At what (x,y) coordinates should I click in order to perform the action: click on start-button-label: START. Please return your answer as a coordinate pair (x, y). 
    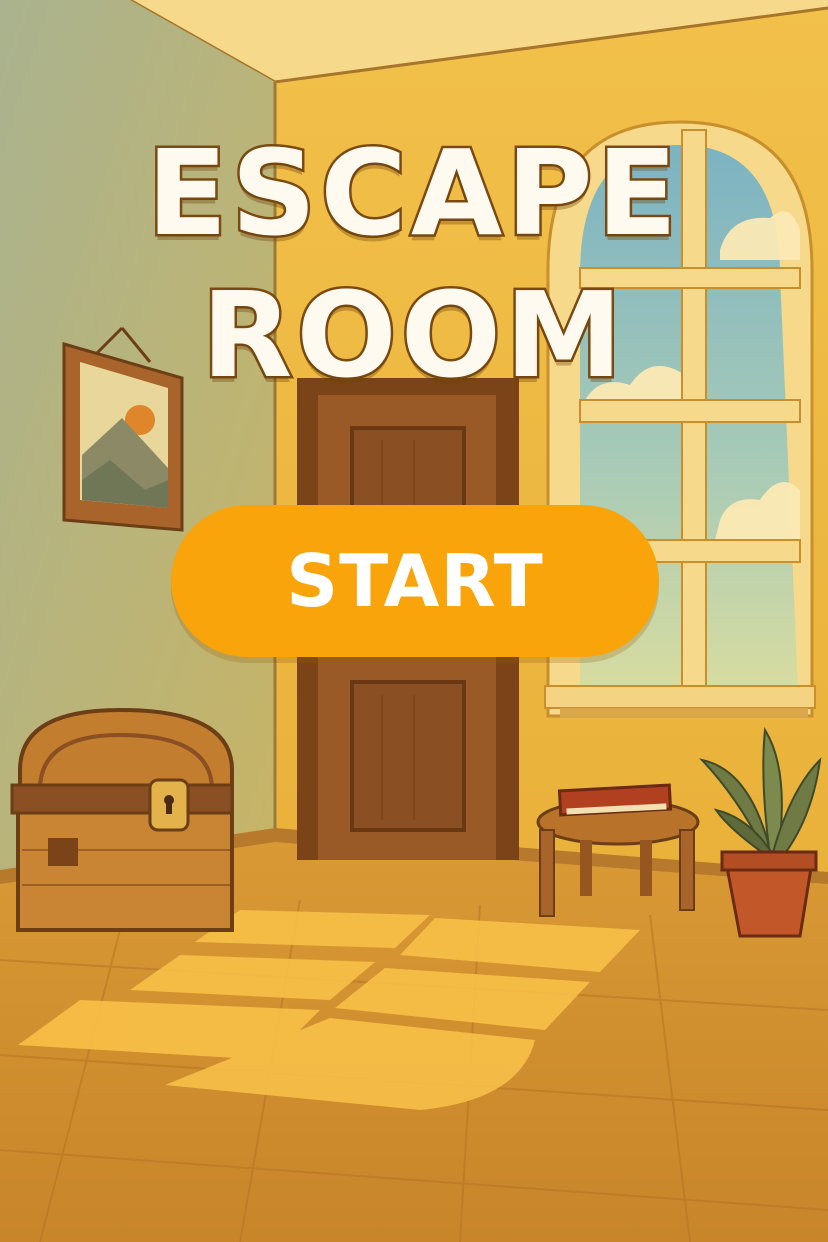
    Looking at the image, I should click on (415, 581).